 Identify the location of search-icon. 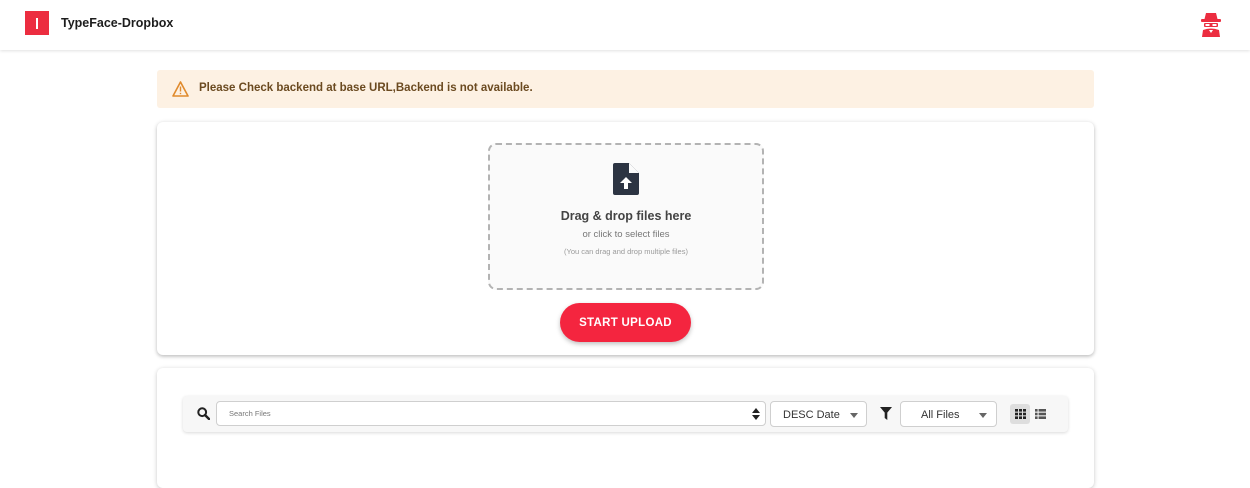
(203, 413).